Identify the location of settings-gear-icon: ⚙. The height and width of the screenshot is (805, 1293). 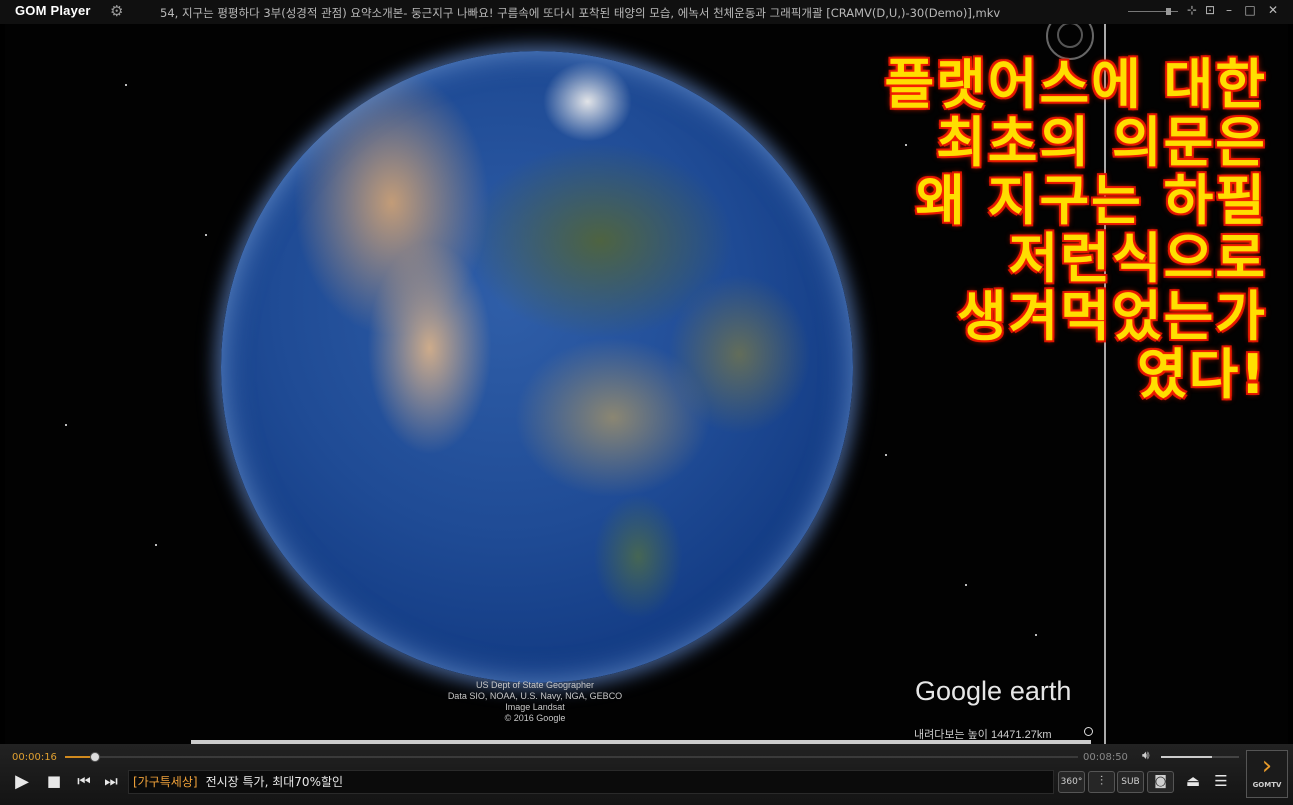
(116, 11).